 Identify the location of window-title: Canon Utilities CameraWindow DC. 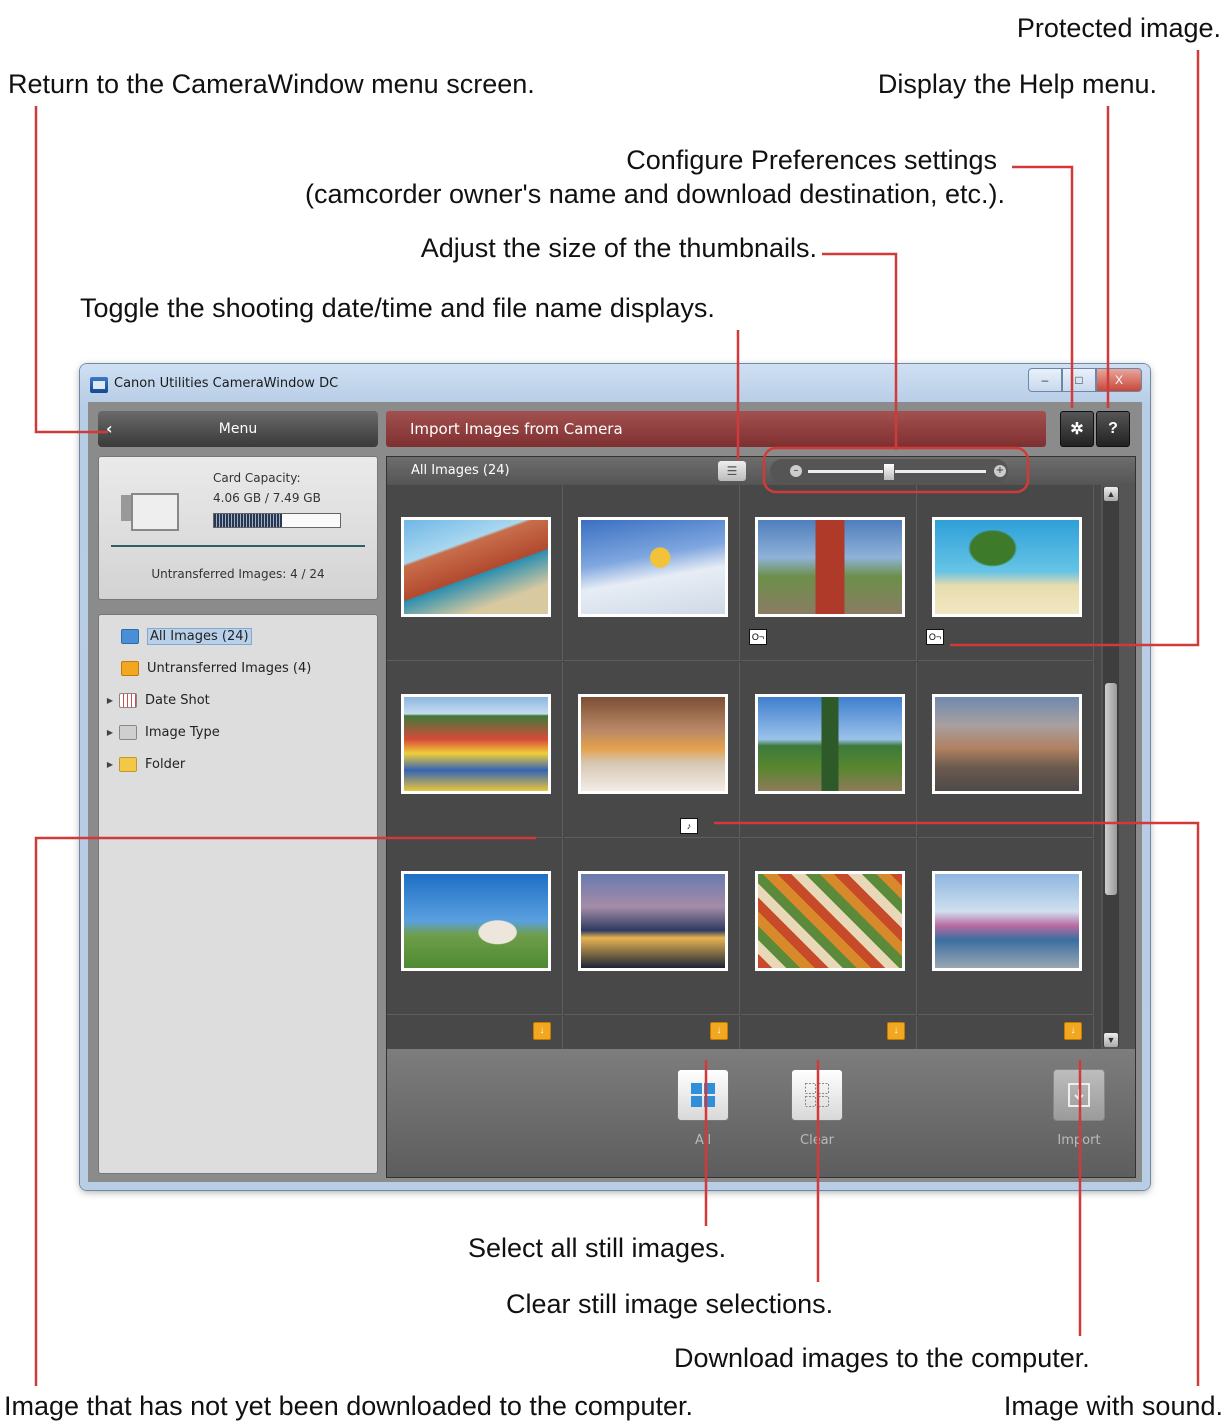
(226, 383).